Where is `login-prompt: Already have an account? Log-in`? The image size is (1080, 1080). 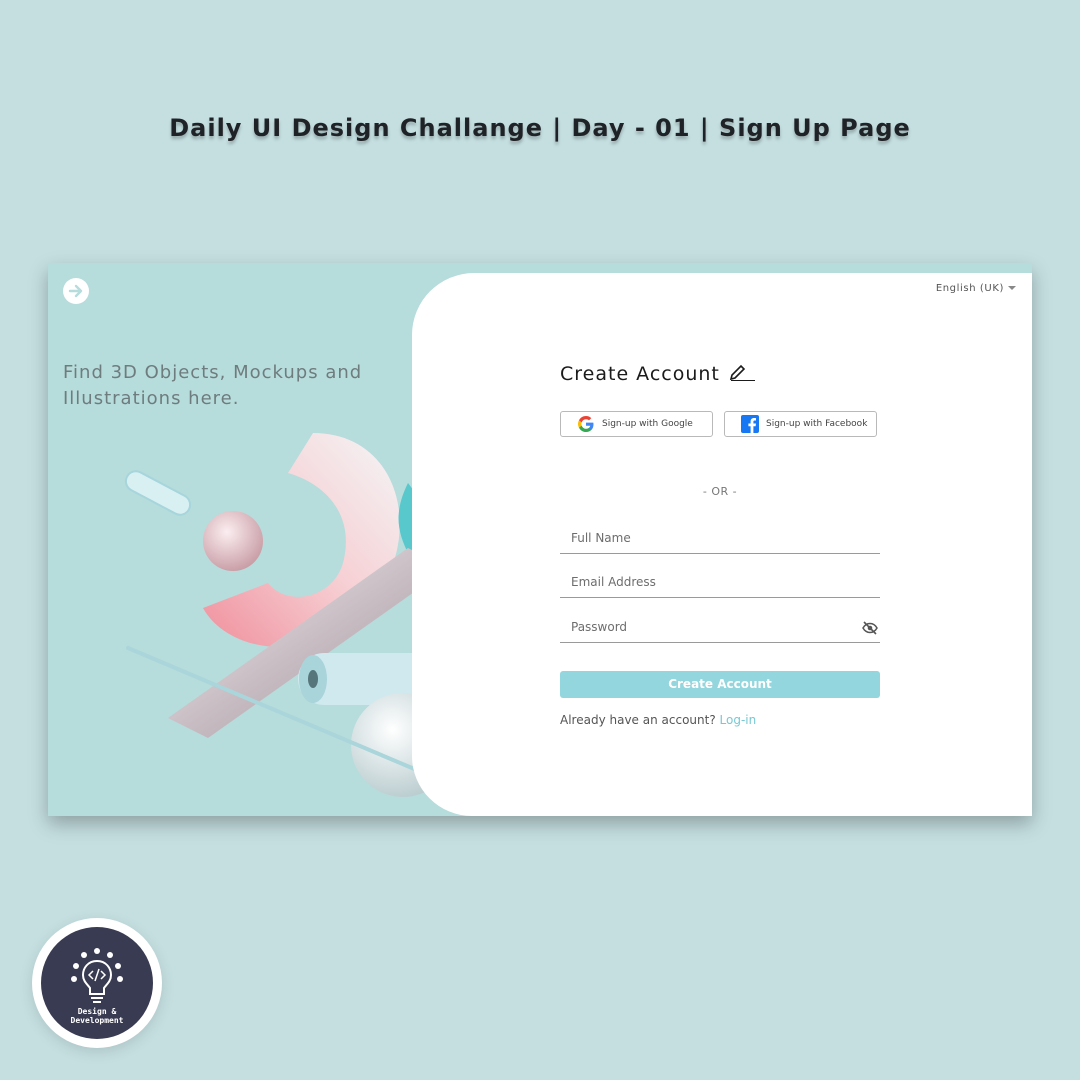 login-prompt: Already have an account? Log-in is located at coordinates (658, 720).